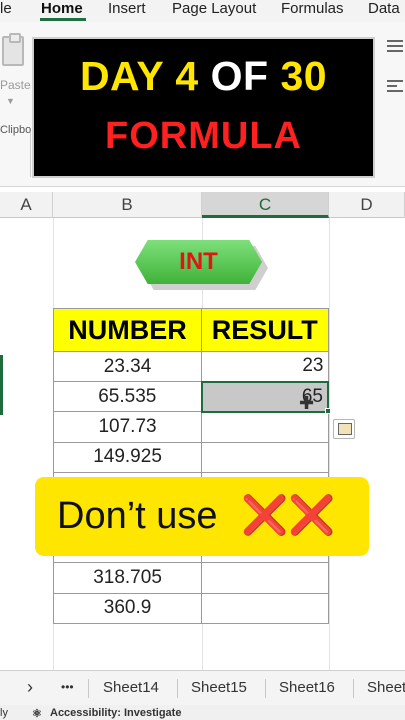 This screenshot has height=720, width=405. I want to click on tab-page-layout: Page Layout, so click(214, 9).